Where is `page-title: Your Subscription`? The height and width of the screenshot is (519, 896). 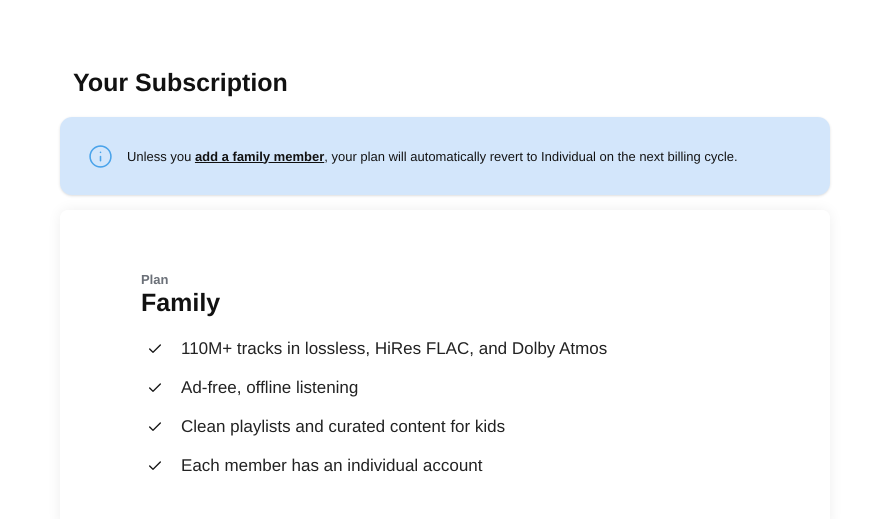 page-title: Your Subscription is located at coordinates (180, 83).